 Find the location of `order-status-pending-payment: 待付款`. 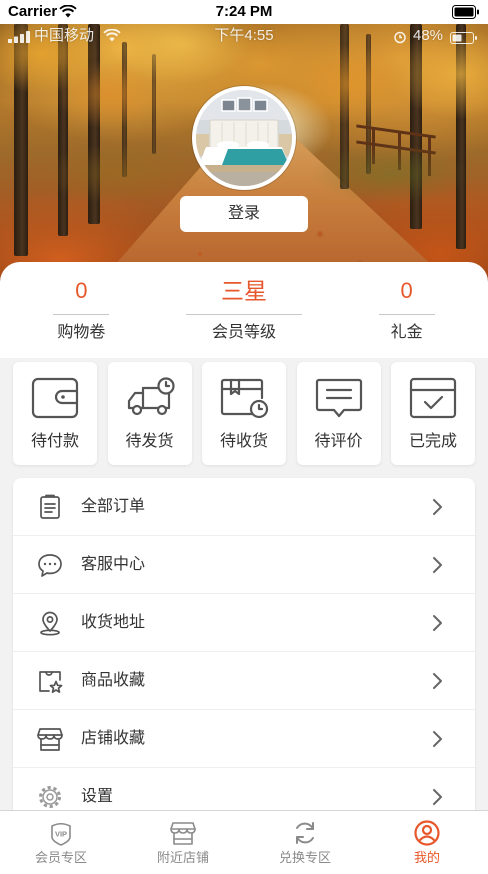

order-status-pending-payment: 待付款 is located at coordinates (55, 413).